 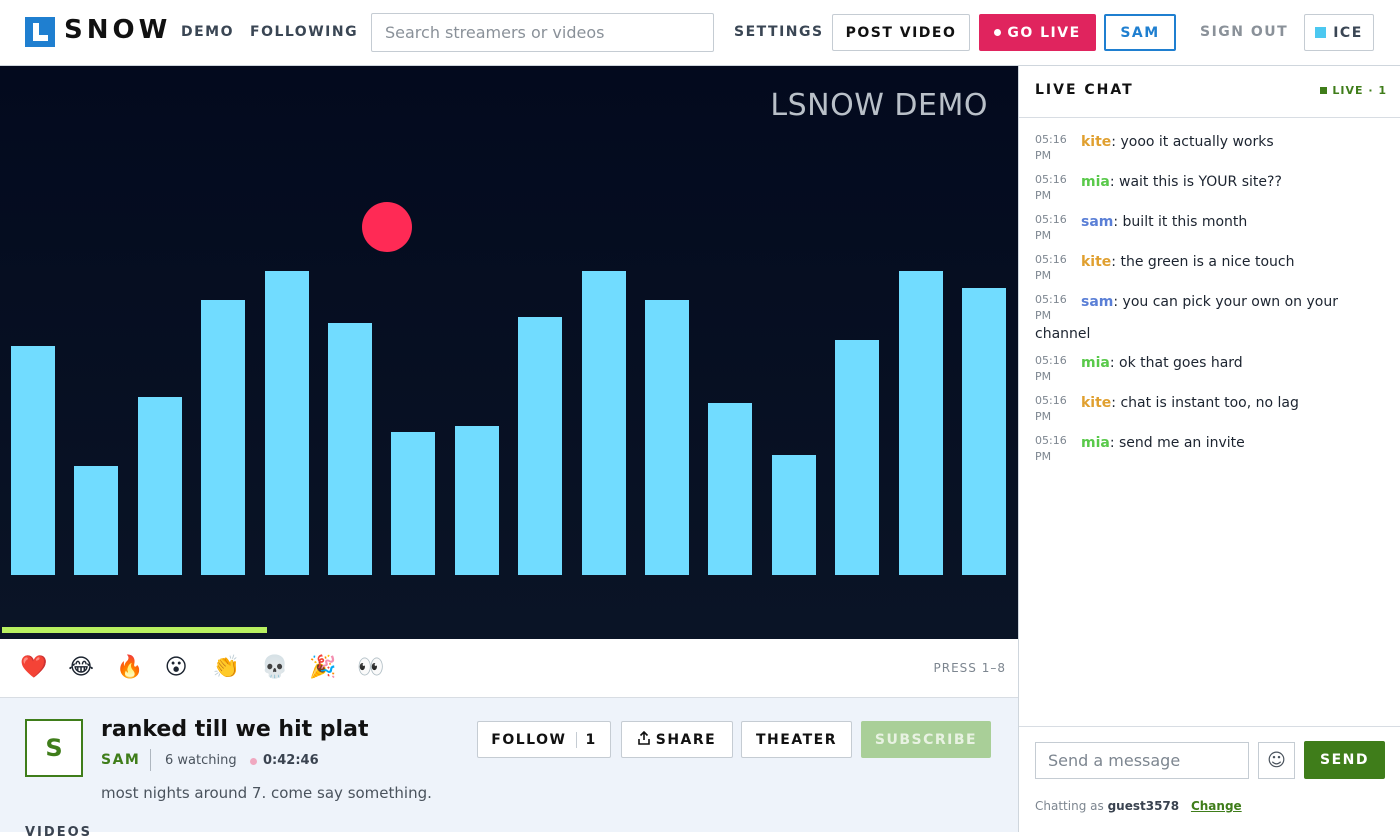 What do you see at coordinates (1182, 443) in the screenshot?
I see `message-text: send me an invite` at bounding box center [1182, 443].